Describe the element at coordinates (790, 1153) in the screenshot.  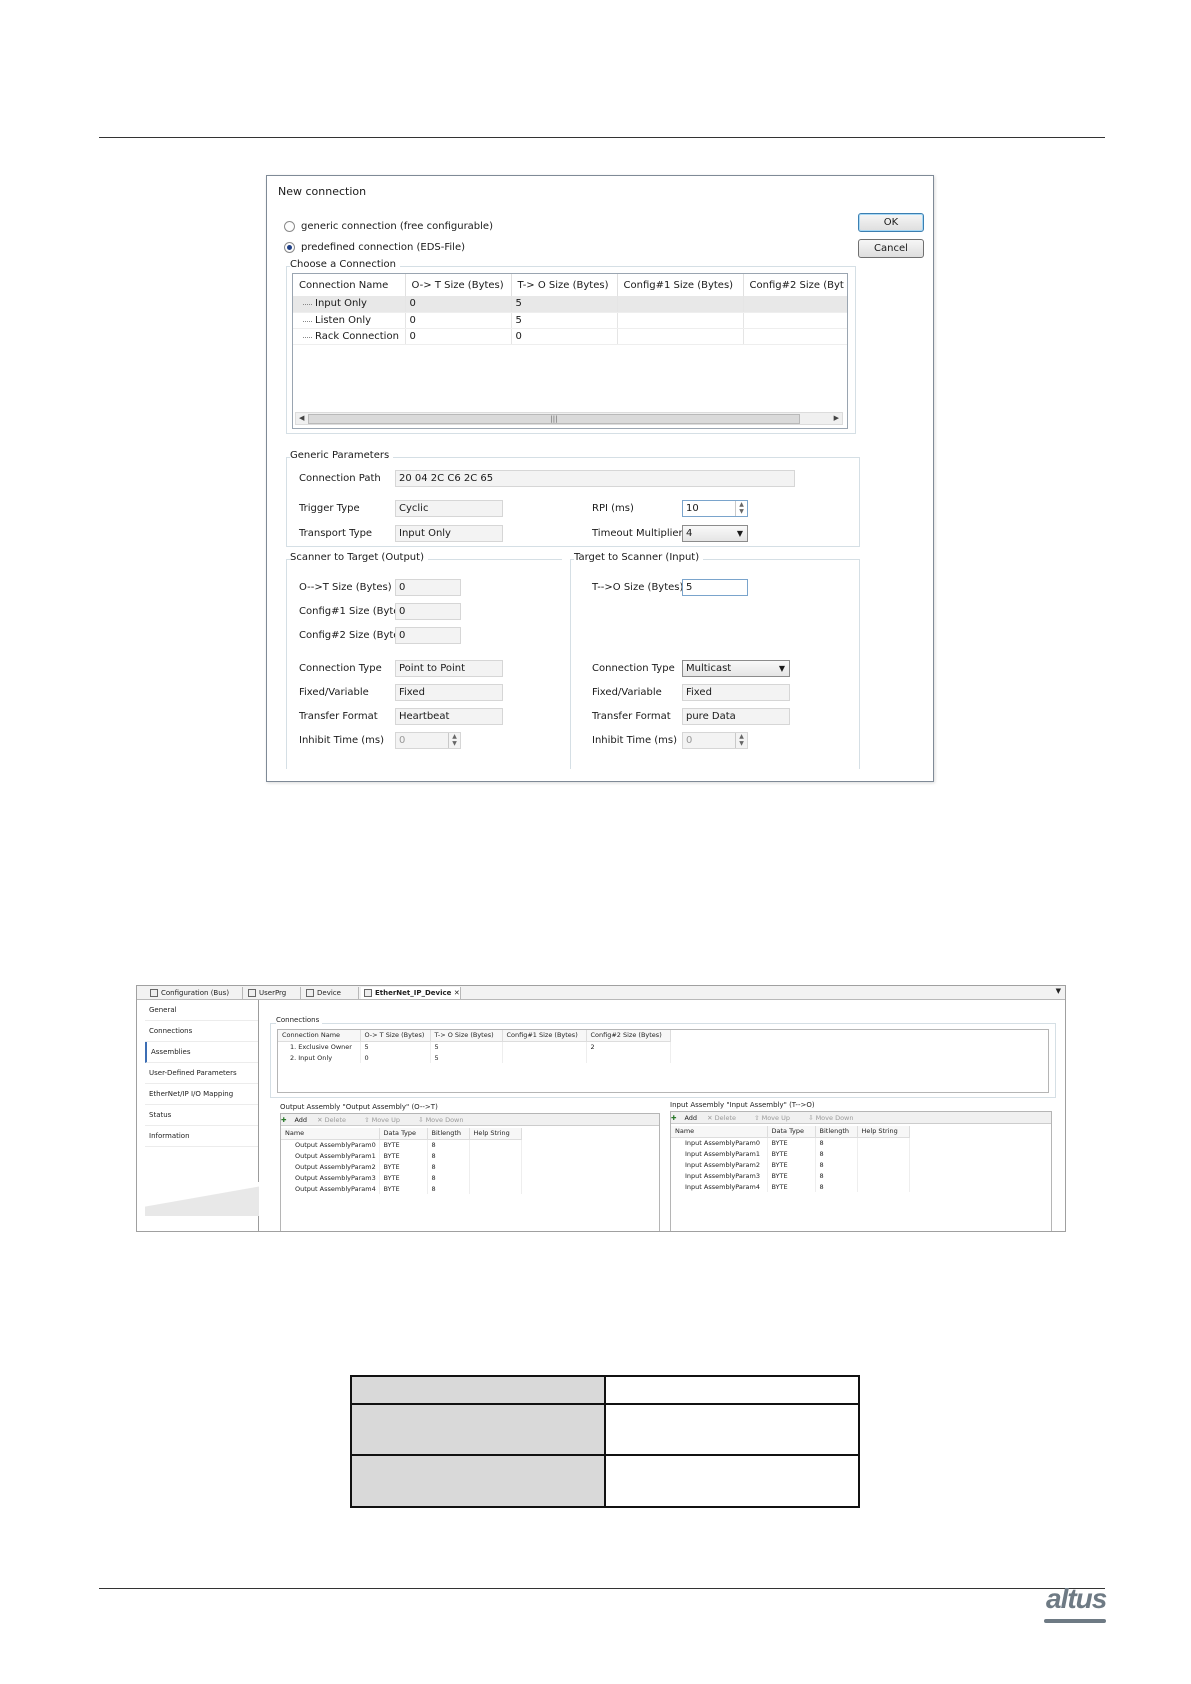
I see `table-row: Input AssemblyParam1 BYTE 8` at that location.